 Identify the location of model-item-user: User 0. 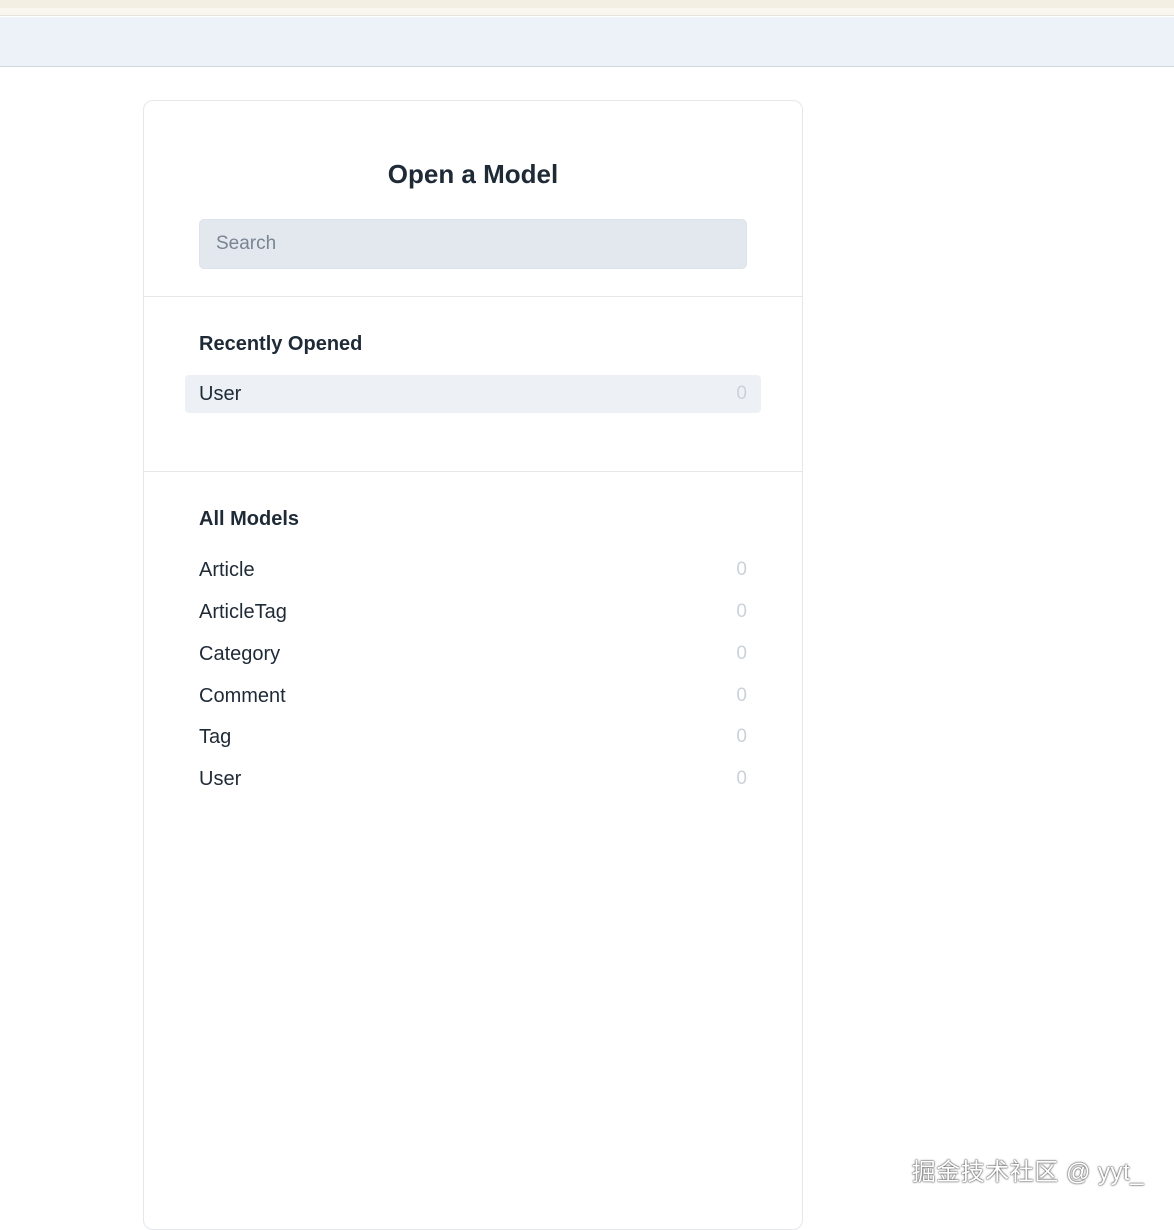
(473, 779).